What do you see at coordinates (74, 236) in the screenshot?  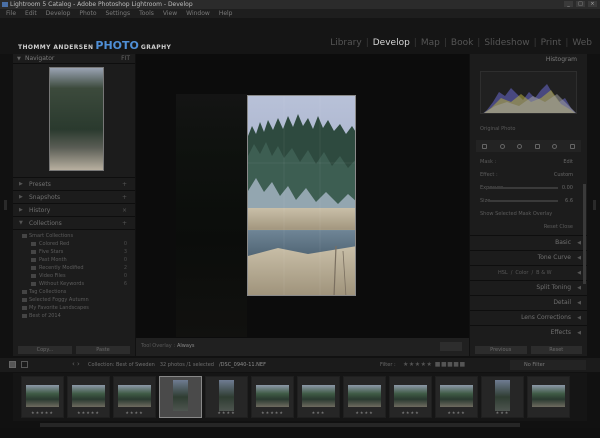 I see `list-item: Smart Collections` at bounding box center [74, 236].